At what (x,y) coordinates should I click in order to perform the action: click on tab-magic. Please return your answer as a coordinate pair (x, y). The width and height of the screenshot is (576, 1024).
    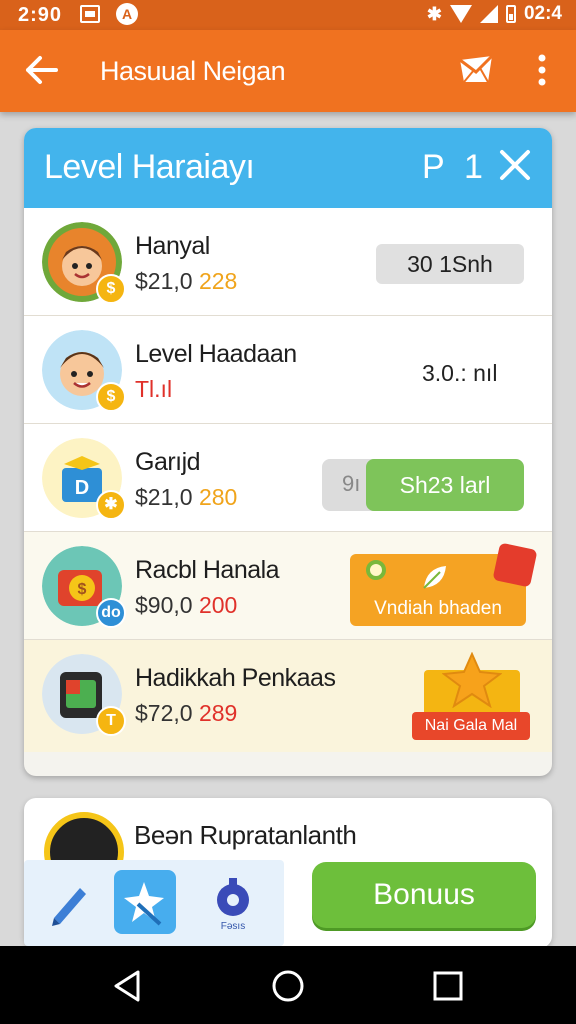
    Looking at the image, I should click on (145, 902).